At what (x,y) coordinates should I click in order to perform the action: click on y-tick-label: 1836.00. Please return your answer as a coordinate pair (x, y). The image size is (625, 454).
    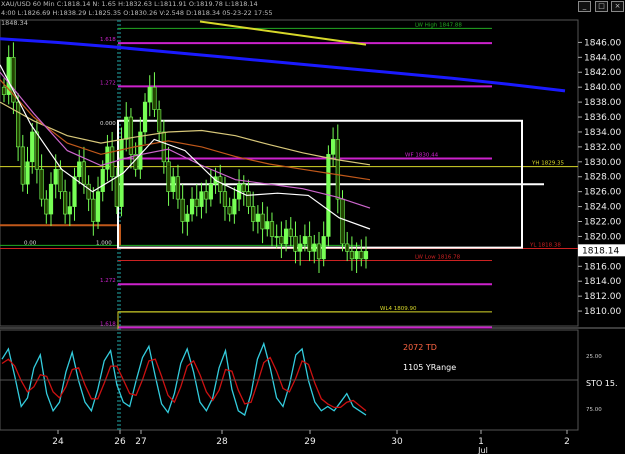
    Looking at the image, I should click on (602, 118).